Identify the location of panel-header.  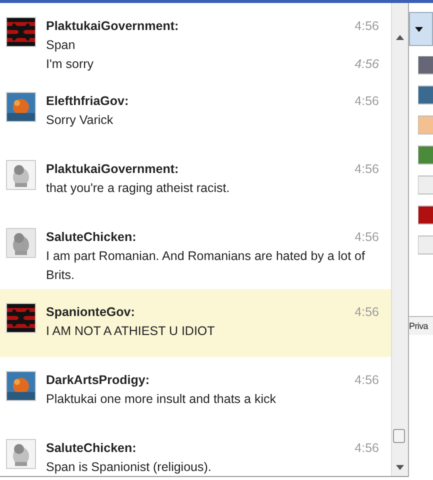
(421, 29).